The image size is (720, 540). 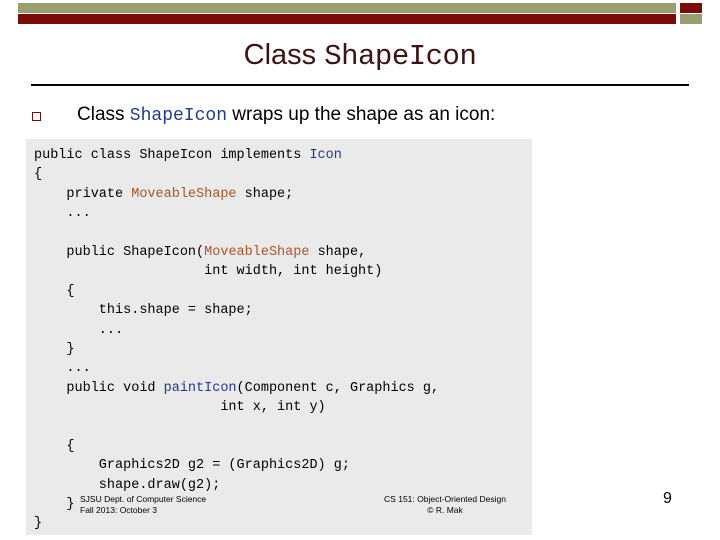 I want to click on code-line: private MoveableShape shape;, so click(x=283, y=194).